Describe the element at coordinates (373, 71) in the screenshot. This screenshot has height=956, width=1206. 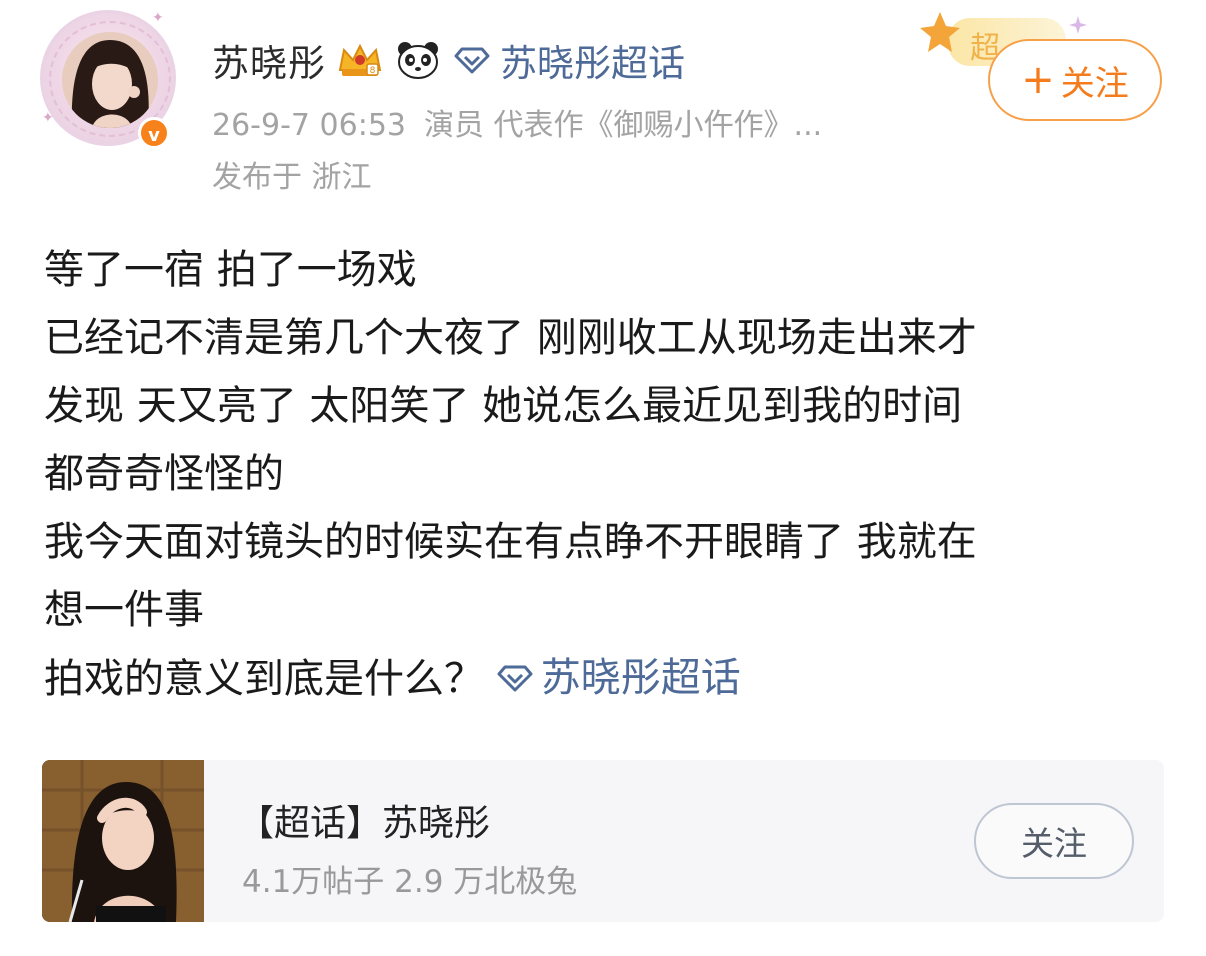
I see `svg-text: 8` at that location.